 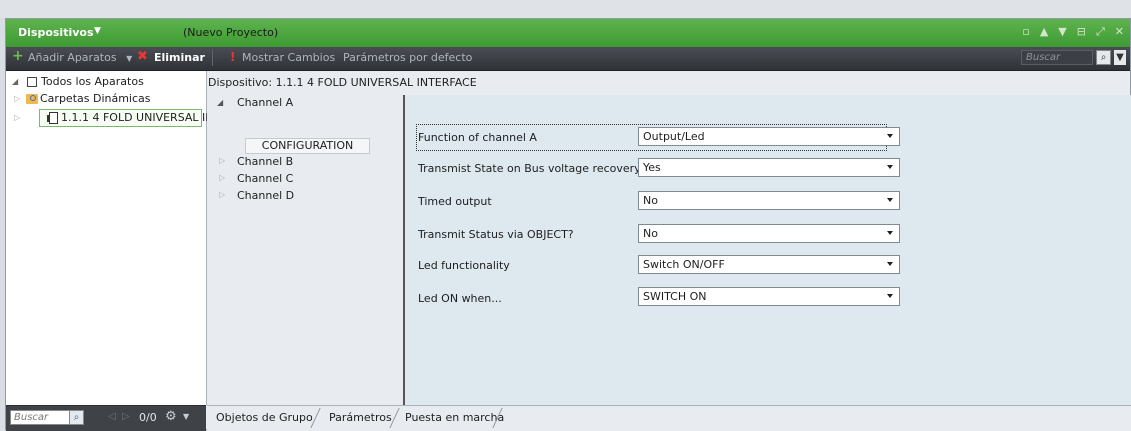 What do you see at coordinates (769, 200) in the screenshot?
I see `timed-output-select: No` at bounding box center [769, 200].